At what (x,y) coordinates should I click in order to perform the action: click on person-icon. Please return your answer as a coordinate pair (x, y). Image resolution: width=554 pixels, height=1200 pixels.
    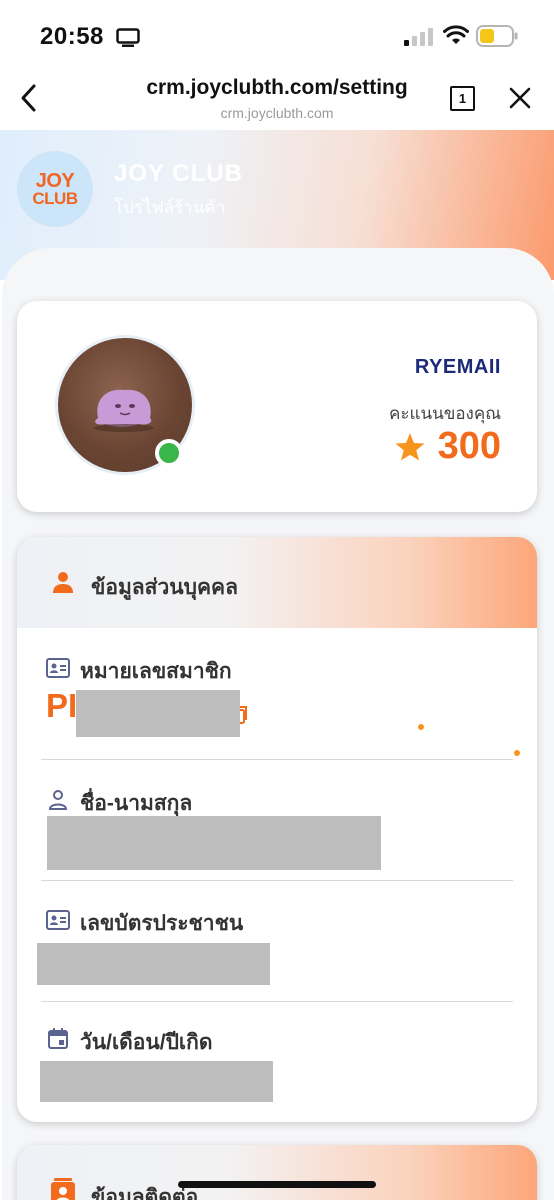
    Looking at the image, I should click on (63, 582).